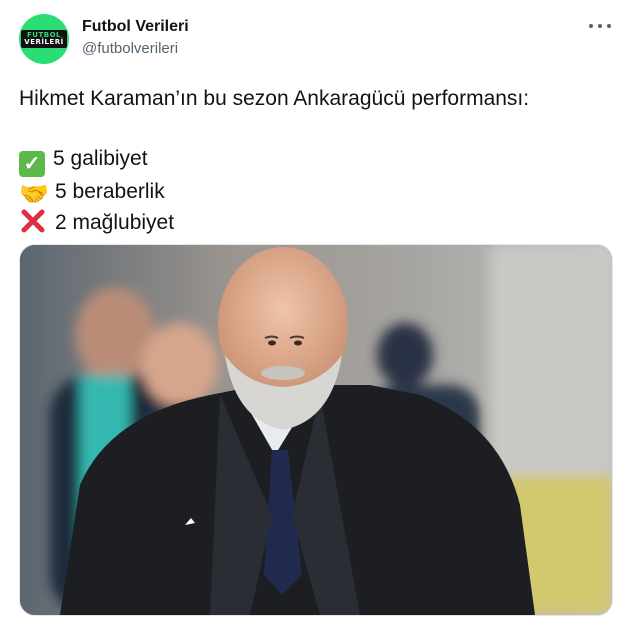 This screenshot has width=635, height=627. Describe the element at coordinates (44, 42) in the screenshot. I see `logo-bottom-text: VERİLERİ` at that location.